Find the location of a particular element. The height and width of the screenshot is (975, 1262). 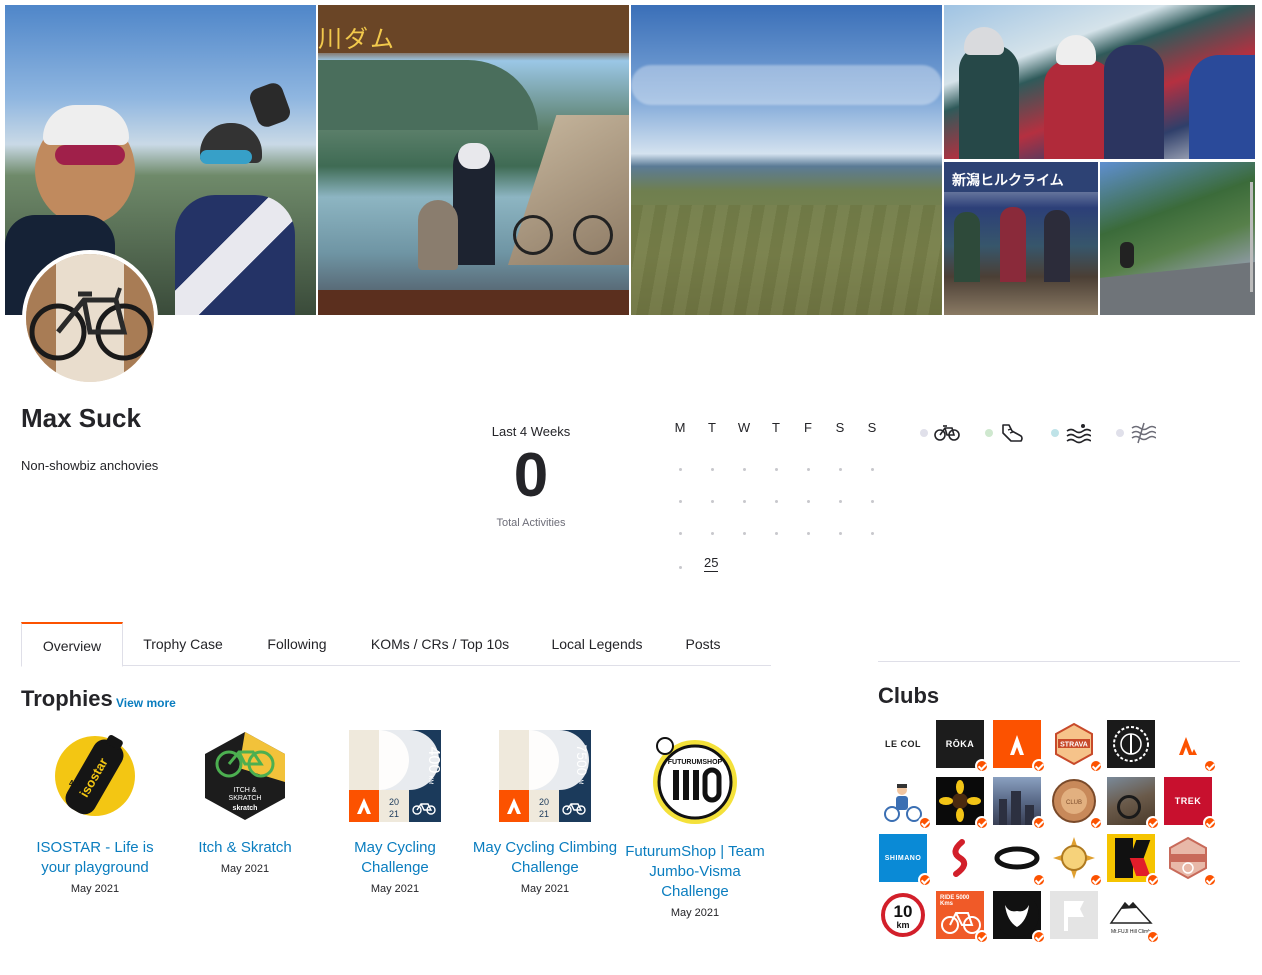

isostar-bottle-icon: isostar 4HR is located at coordinates (95, 776).